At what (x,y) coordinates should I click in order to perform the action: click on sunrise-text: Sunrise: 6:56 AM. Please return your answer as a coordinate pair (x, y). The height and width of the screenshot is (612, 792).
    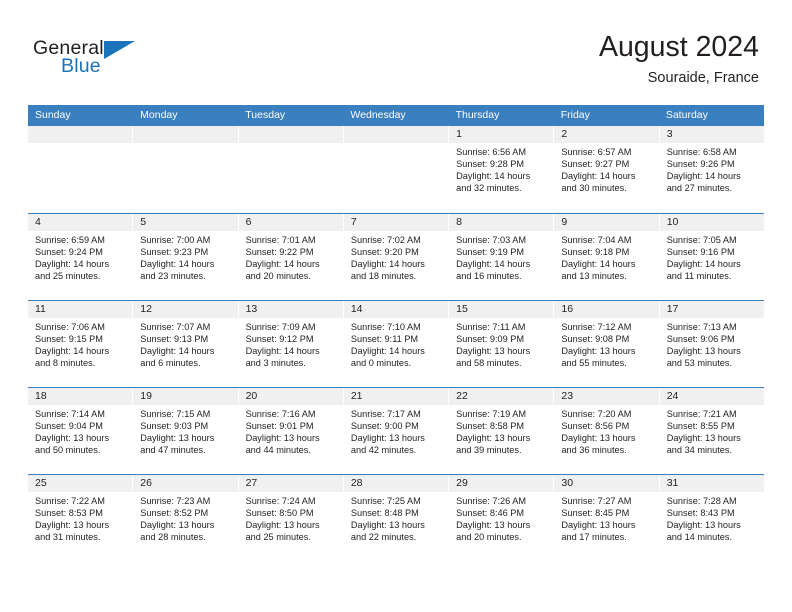
    Looking at the image, I should click on (491, 152).